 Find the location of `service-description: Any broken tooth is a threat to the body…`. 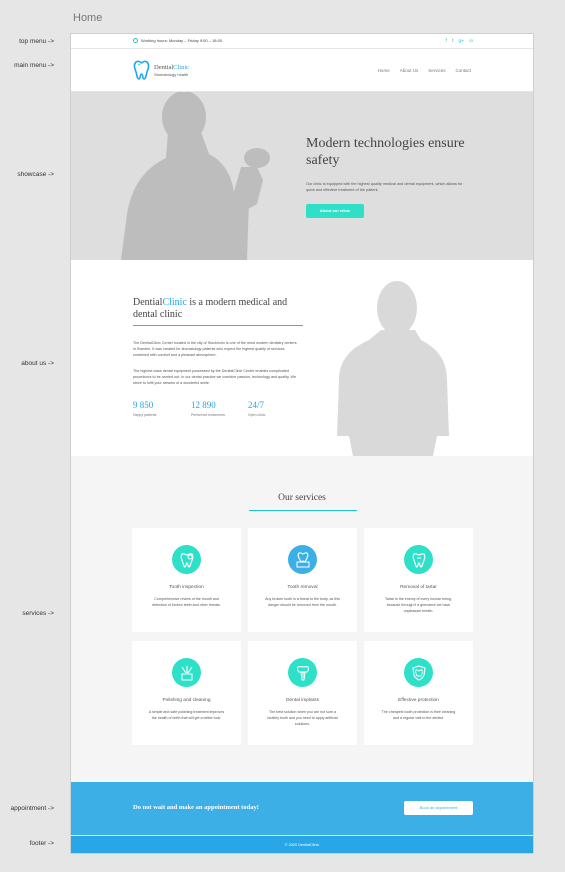

service-description: Any broken tooth is a threat to the body… is located at coordinates (302, 602).